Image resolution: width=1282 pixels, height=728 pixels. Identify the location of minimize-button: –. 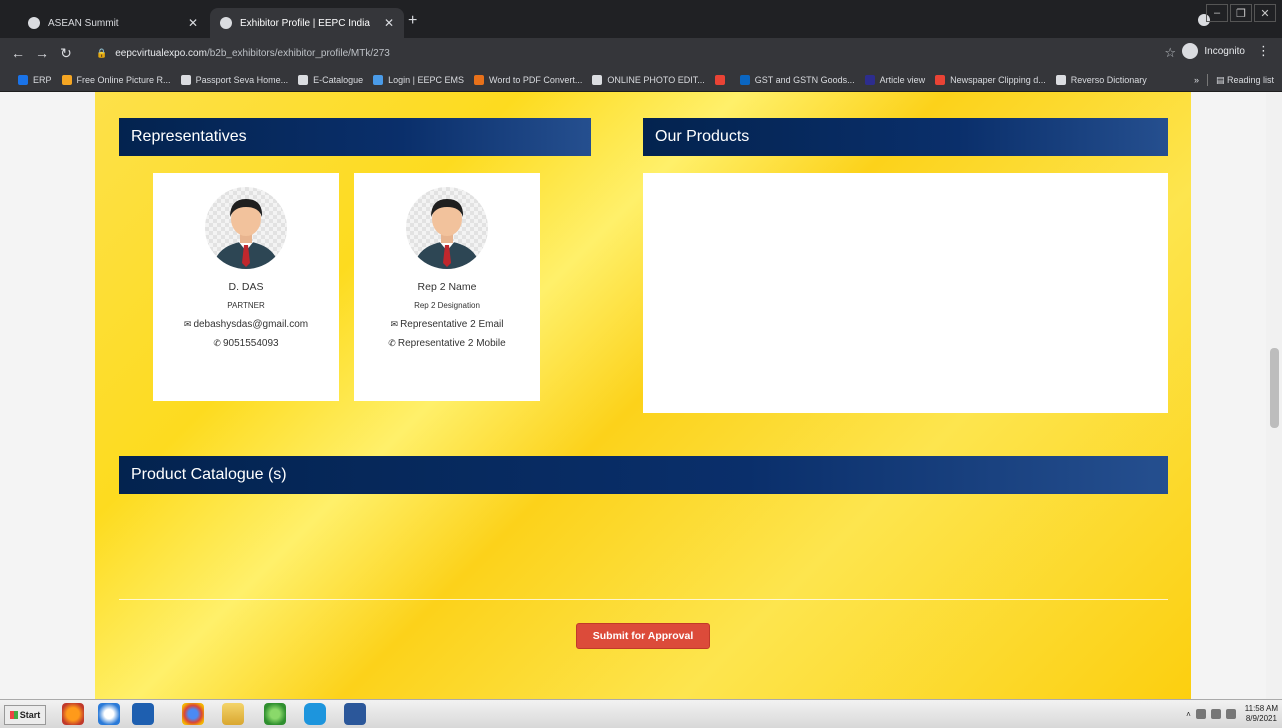
(1217, 13).